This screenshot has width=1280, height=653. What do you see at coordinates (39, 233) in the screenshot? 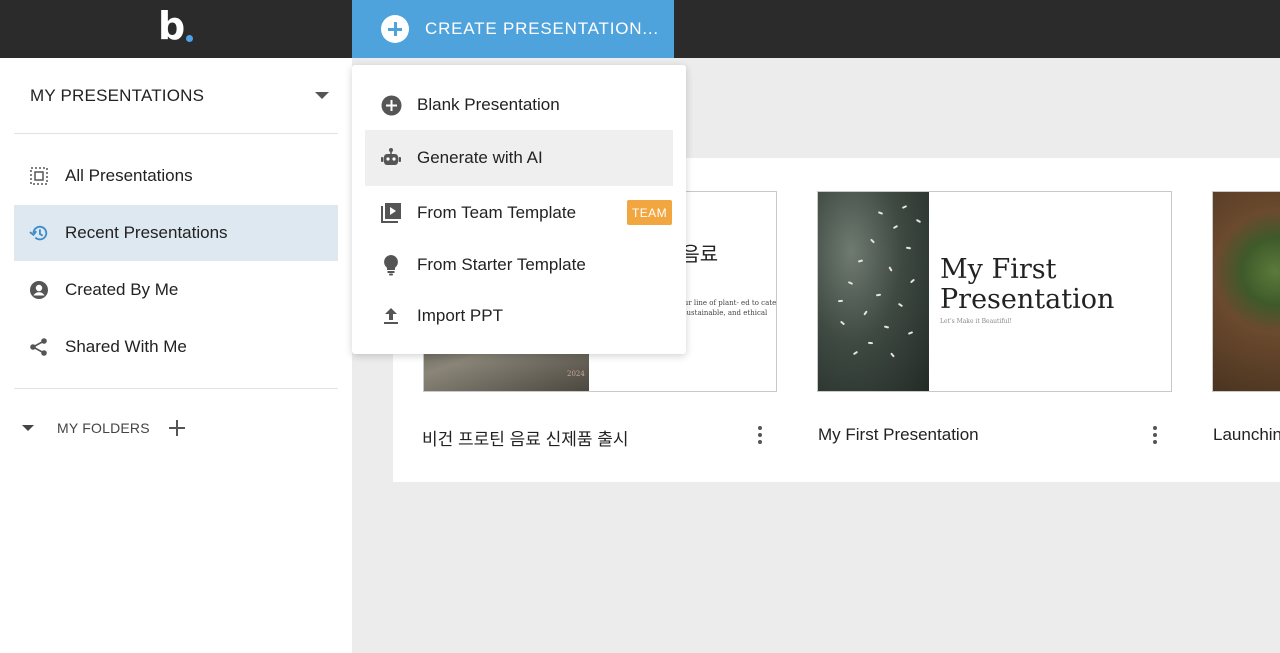
I see `history-icon` at bounding box center [39, 233].